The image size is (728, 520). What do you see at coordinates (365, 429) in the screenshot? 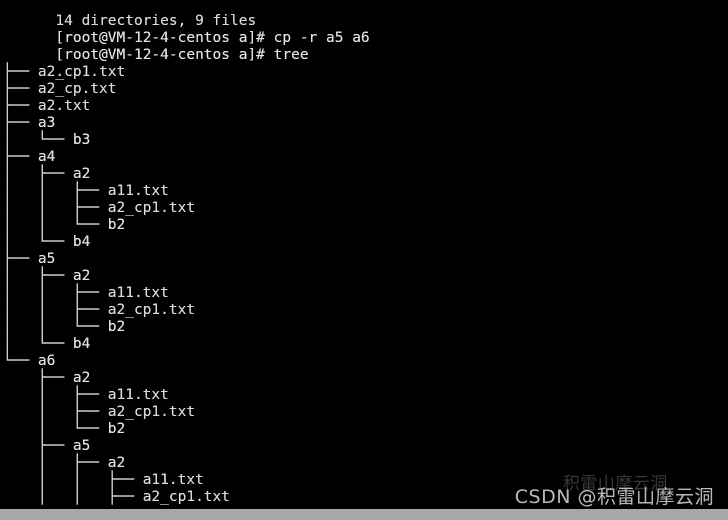
I see `tree-line: │ └── b2` at bounding box center [365, 429].